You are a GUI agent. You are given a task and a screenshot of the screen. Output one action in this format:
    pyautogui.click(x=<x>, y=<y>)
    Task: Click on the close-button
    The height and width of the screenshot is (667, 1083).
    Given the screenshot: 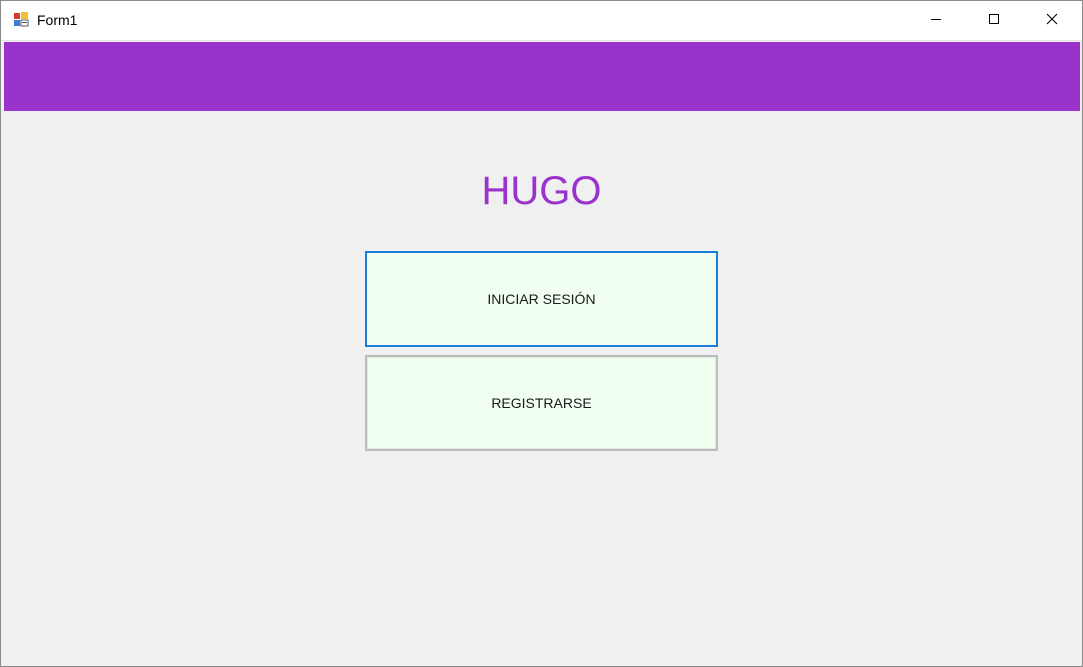 What is the action you would take?
    pyautogui.click(x=1052, y=21)
    